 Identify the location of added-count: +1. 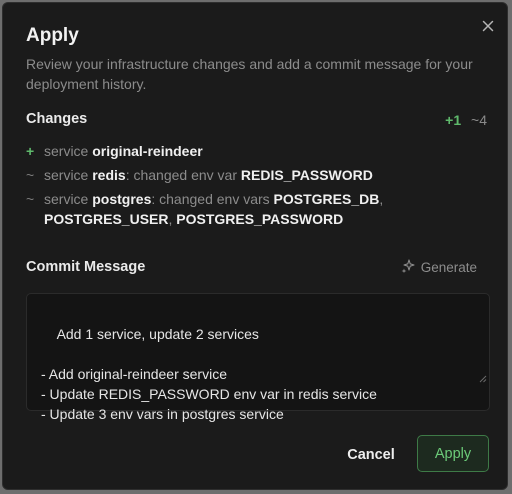
(453, 120).